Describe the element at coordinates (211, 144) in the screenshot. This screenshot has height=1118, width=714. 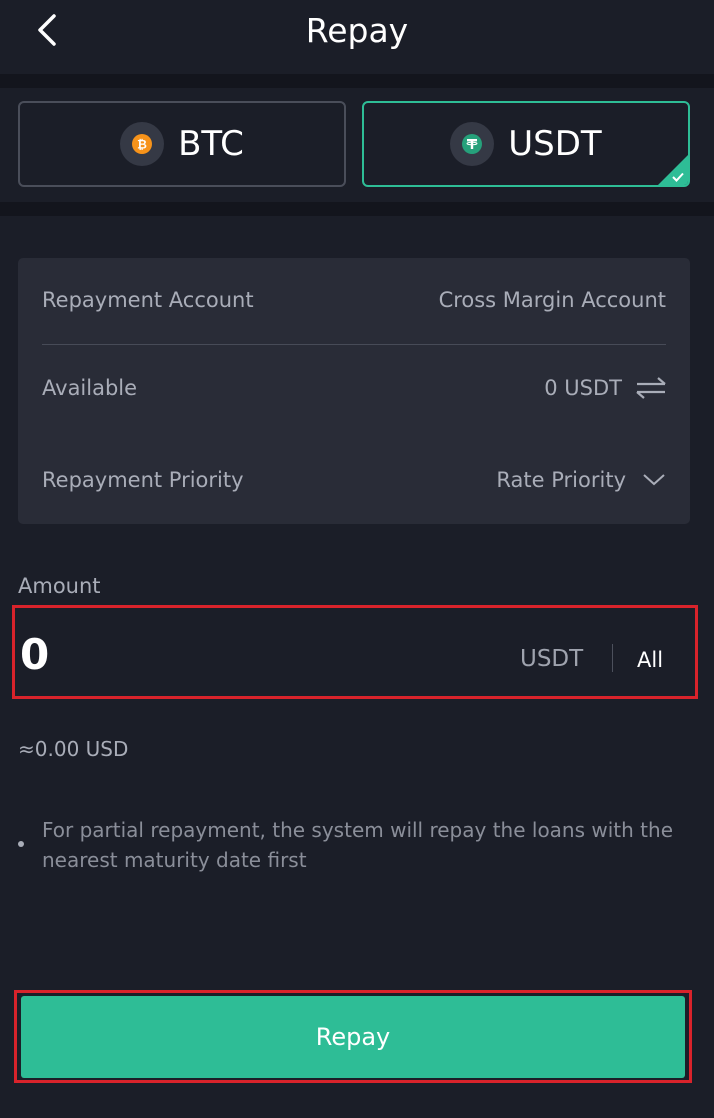
I see `coin-label-btc: BTC` at that location.